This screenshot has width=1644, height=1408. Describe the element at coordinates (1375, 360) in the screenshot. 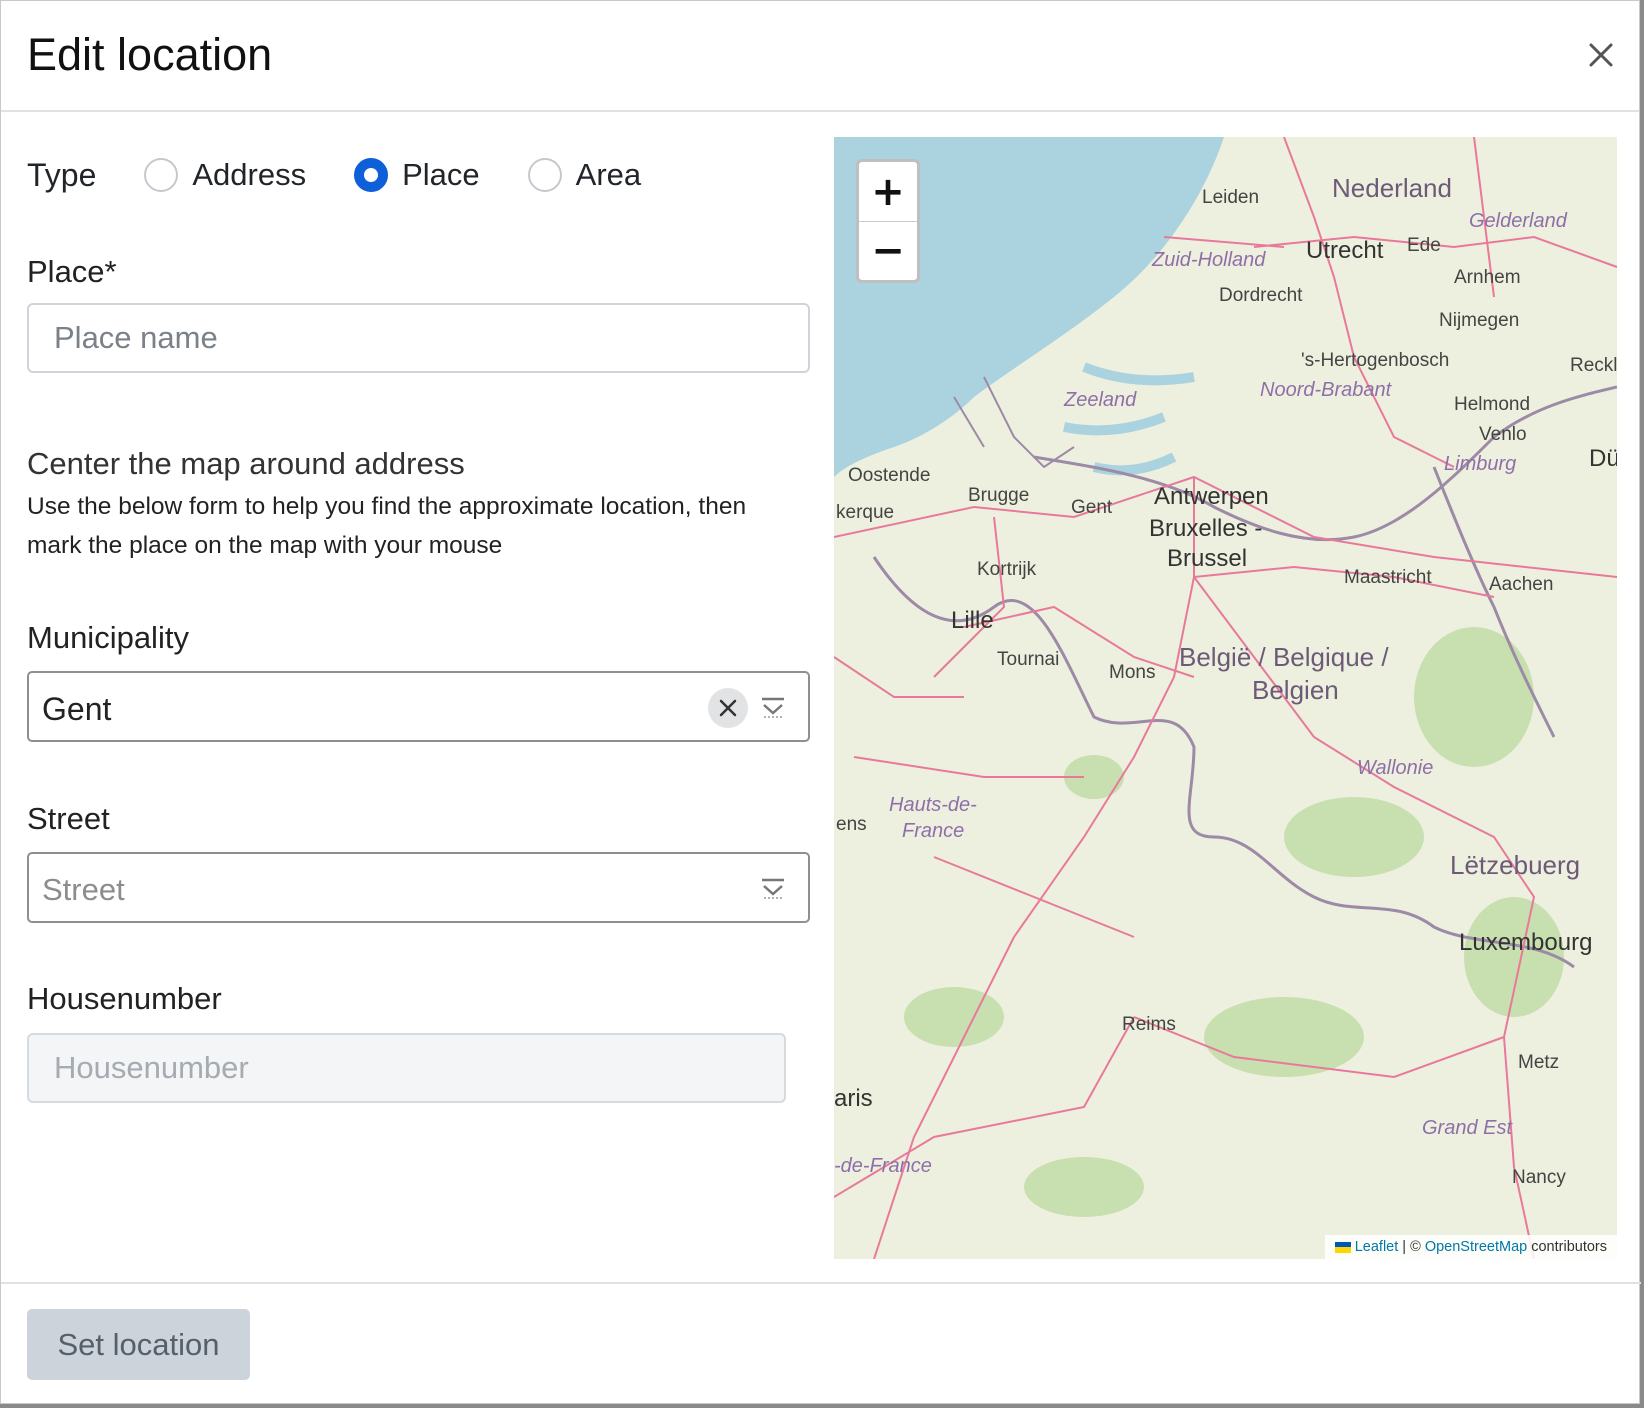

I see `map-label-hertogenbosch: 's-Hertogenbosch` at that location.